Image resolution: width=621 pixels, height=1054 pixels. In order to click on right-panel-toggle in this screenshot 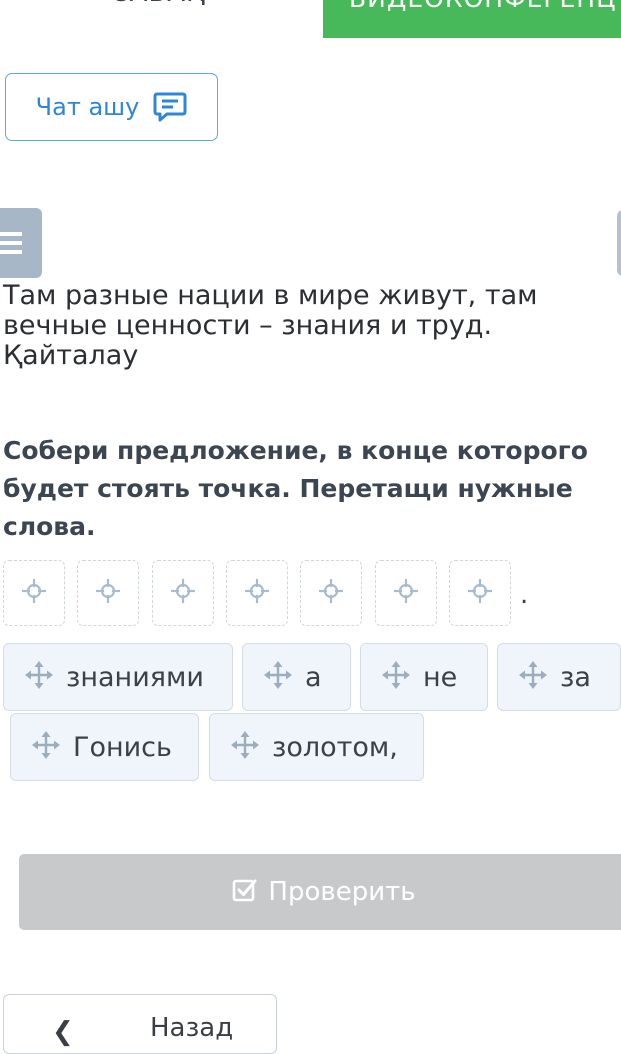, I will do `click(619, 243)`.